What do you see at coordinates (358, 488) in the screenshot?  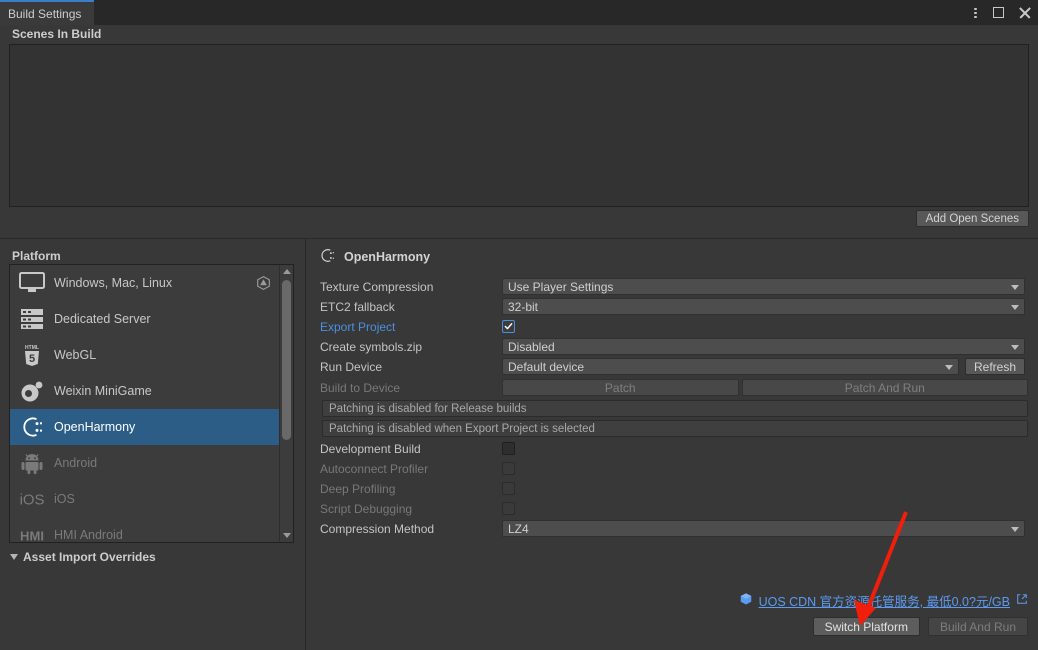 I see `deep-profiling-label: Deep Profiling` at bounding box center [358, 488].